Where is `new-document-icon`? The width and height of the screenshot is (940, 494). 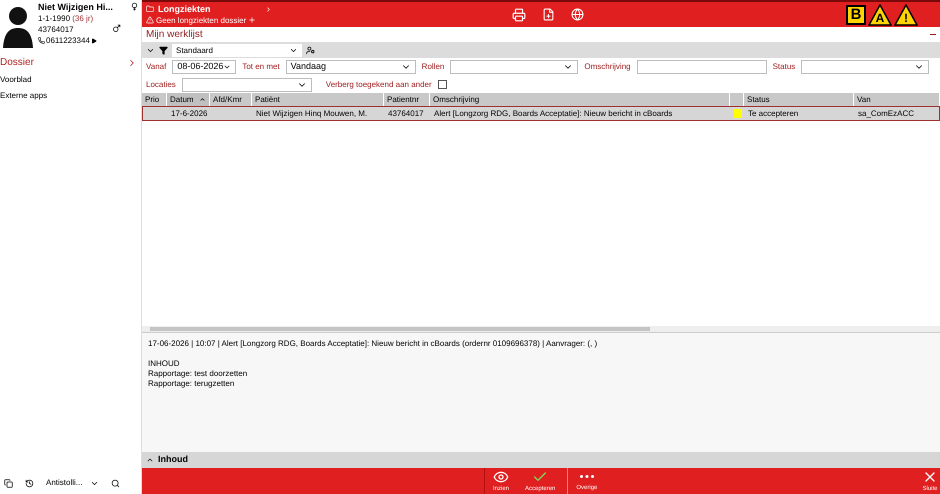 new-document-icon is located at coordinates (548, 14).